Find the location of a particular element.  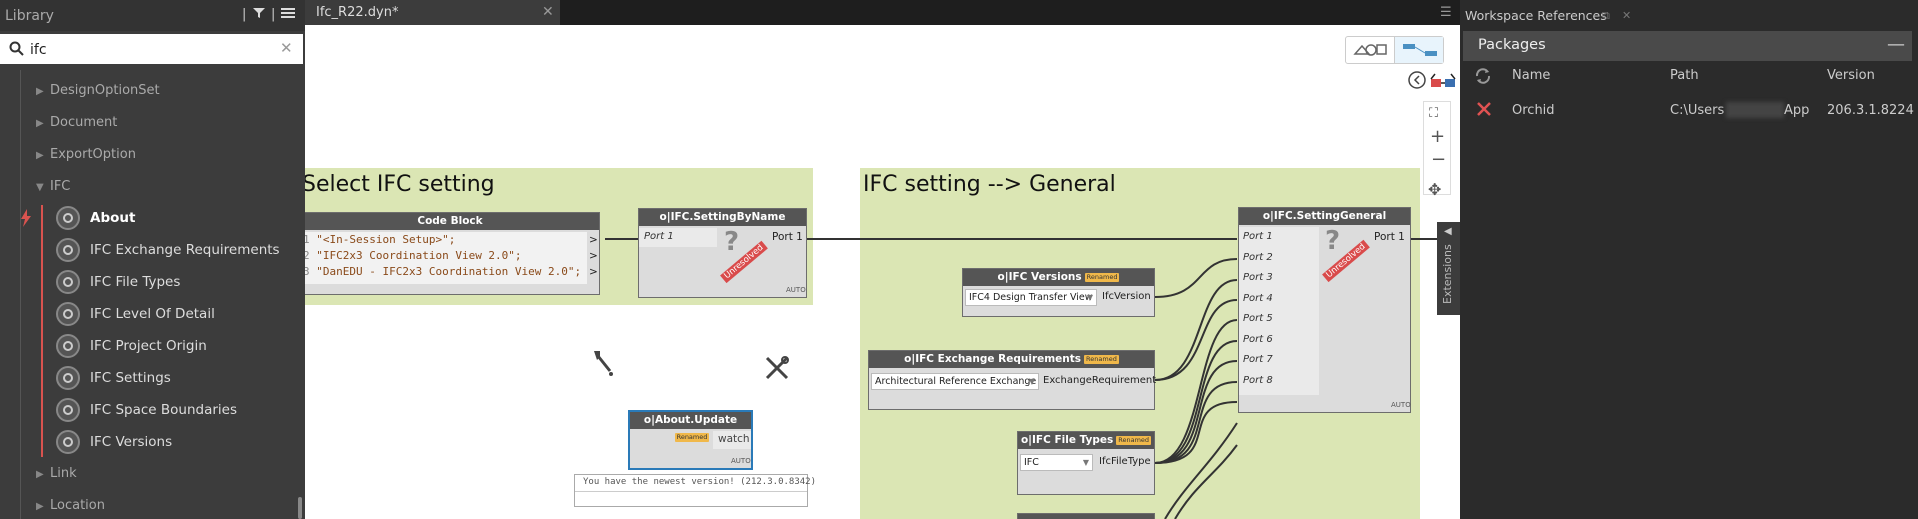

input-port-2: Port 2 is located at coordinates (1258, 257).